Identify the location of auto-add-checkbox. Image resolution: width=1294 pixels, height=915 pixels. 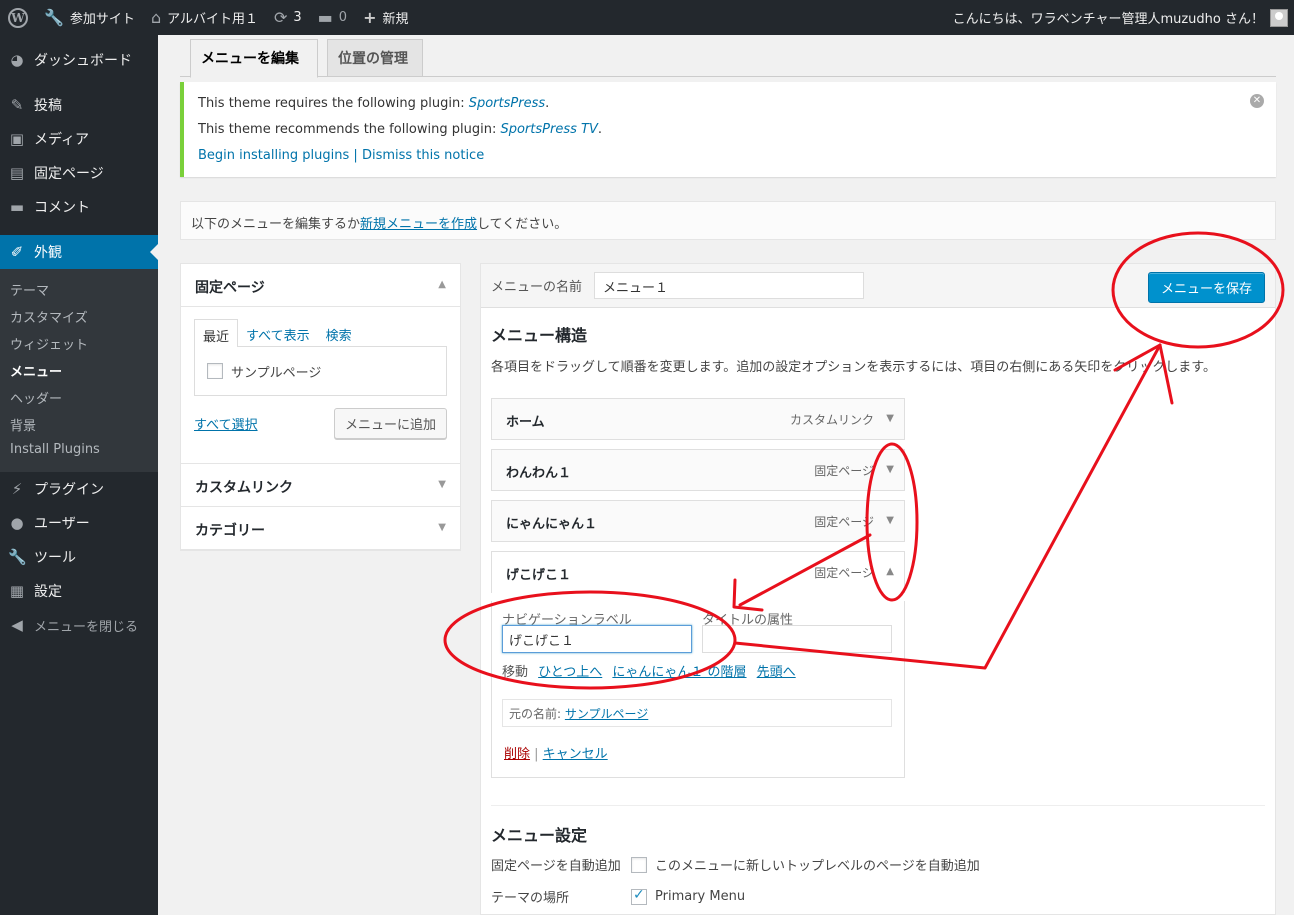
(639, 864).